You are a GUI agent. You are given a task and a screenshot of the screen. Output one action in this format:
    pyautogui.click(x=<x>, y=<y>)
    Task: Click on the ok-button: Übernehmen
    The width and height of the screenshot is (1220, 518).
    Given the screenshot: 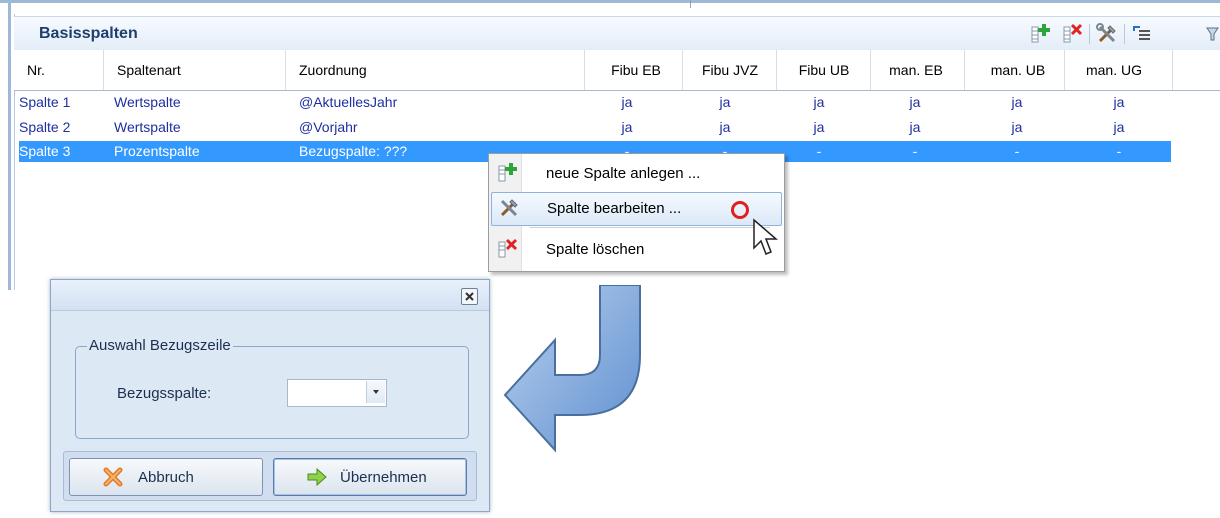 What is the action you would take?
    pyautogui.click(x=370, y=477)
    